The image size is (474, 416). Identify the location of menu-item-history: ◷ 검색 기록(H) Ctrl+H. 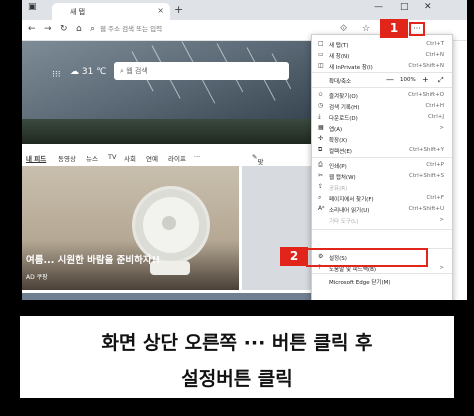
(382, 106).